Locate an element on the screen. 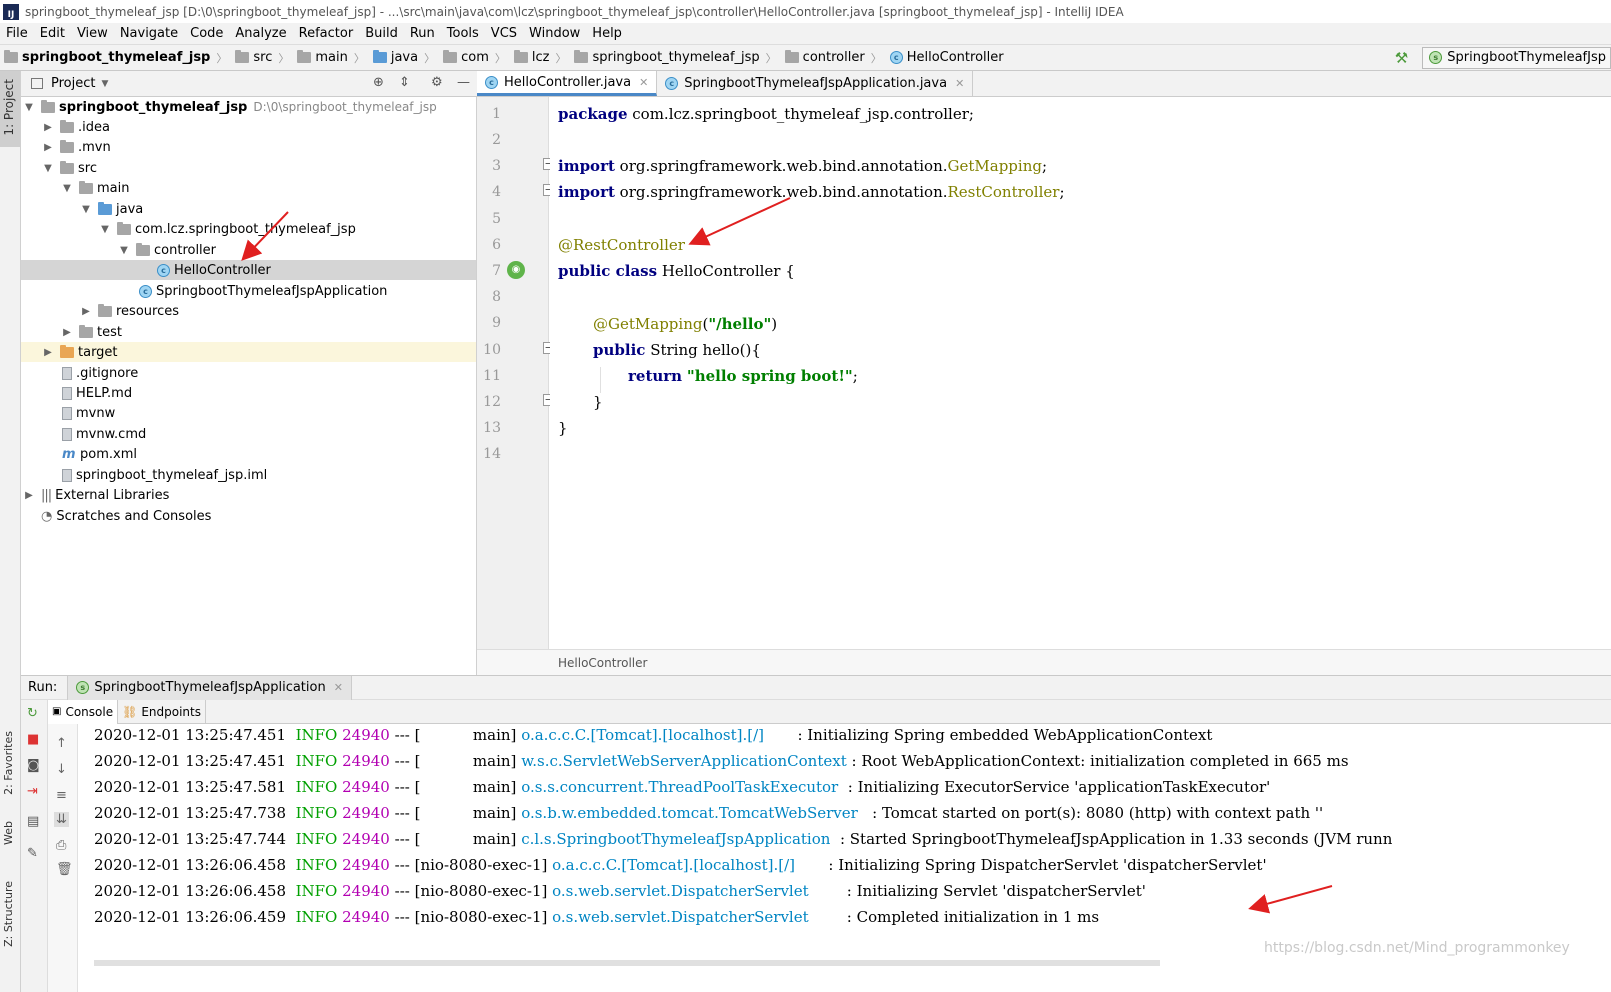 The width and height of the screenshot is (1611, 992). menu-refactor: Refactor is located at coordinates (326, 33).